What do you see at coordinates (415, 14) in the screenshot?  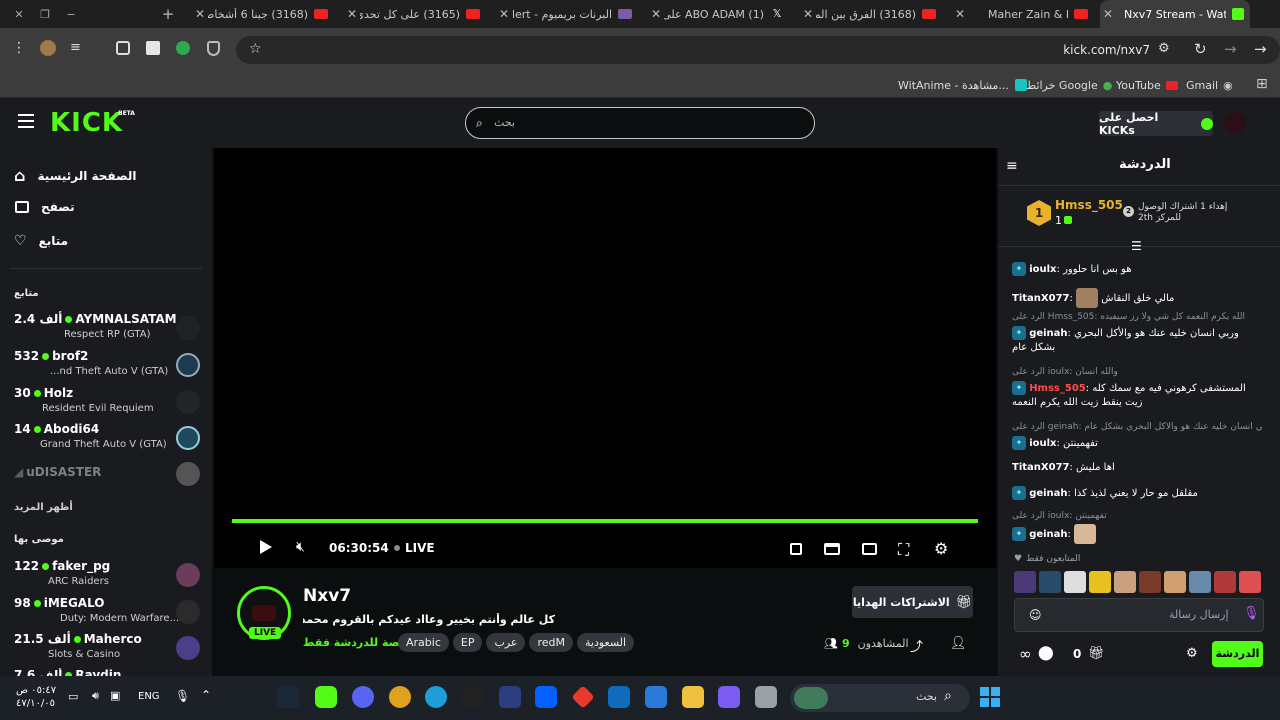 I see `browser-tab: ✕ (3165) على كل تحدي` at bounding box center [415, 14].